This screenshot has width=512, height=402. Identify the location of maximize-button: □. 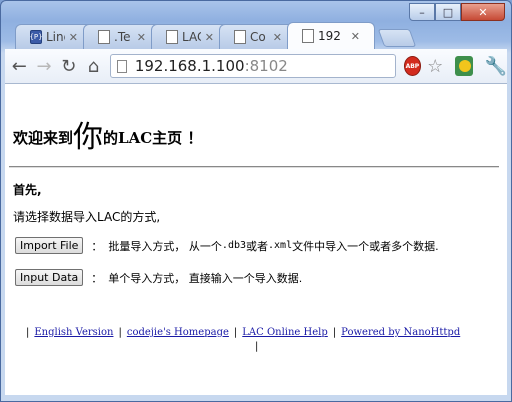
(448, 12).